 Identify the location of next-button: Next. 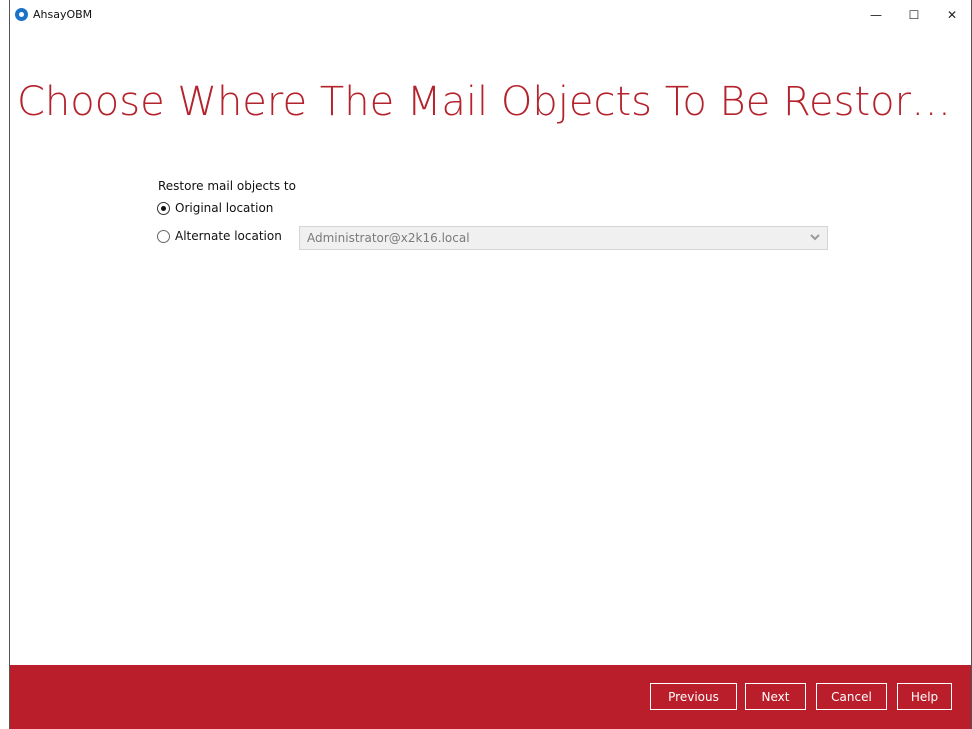
(775, 696).